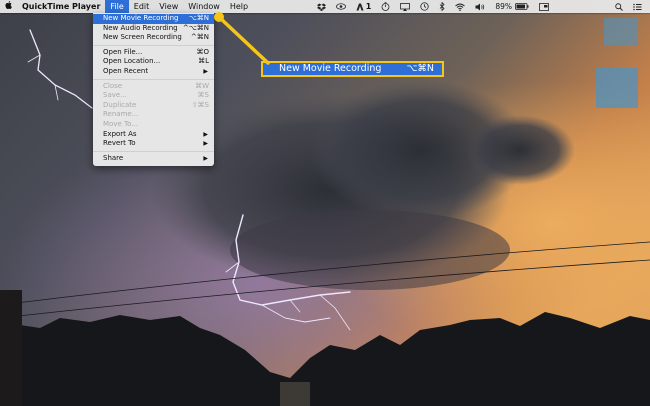  I want to click on bluetooth-icon, so click(442, 6).